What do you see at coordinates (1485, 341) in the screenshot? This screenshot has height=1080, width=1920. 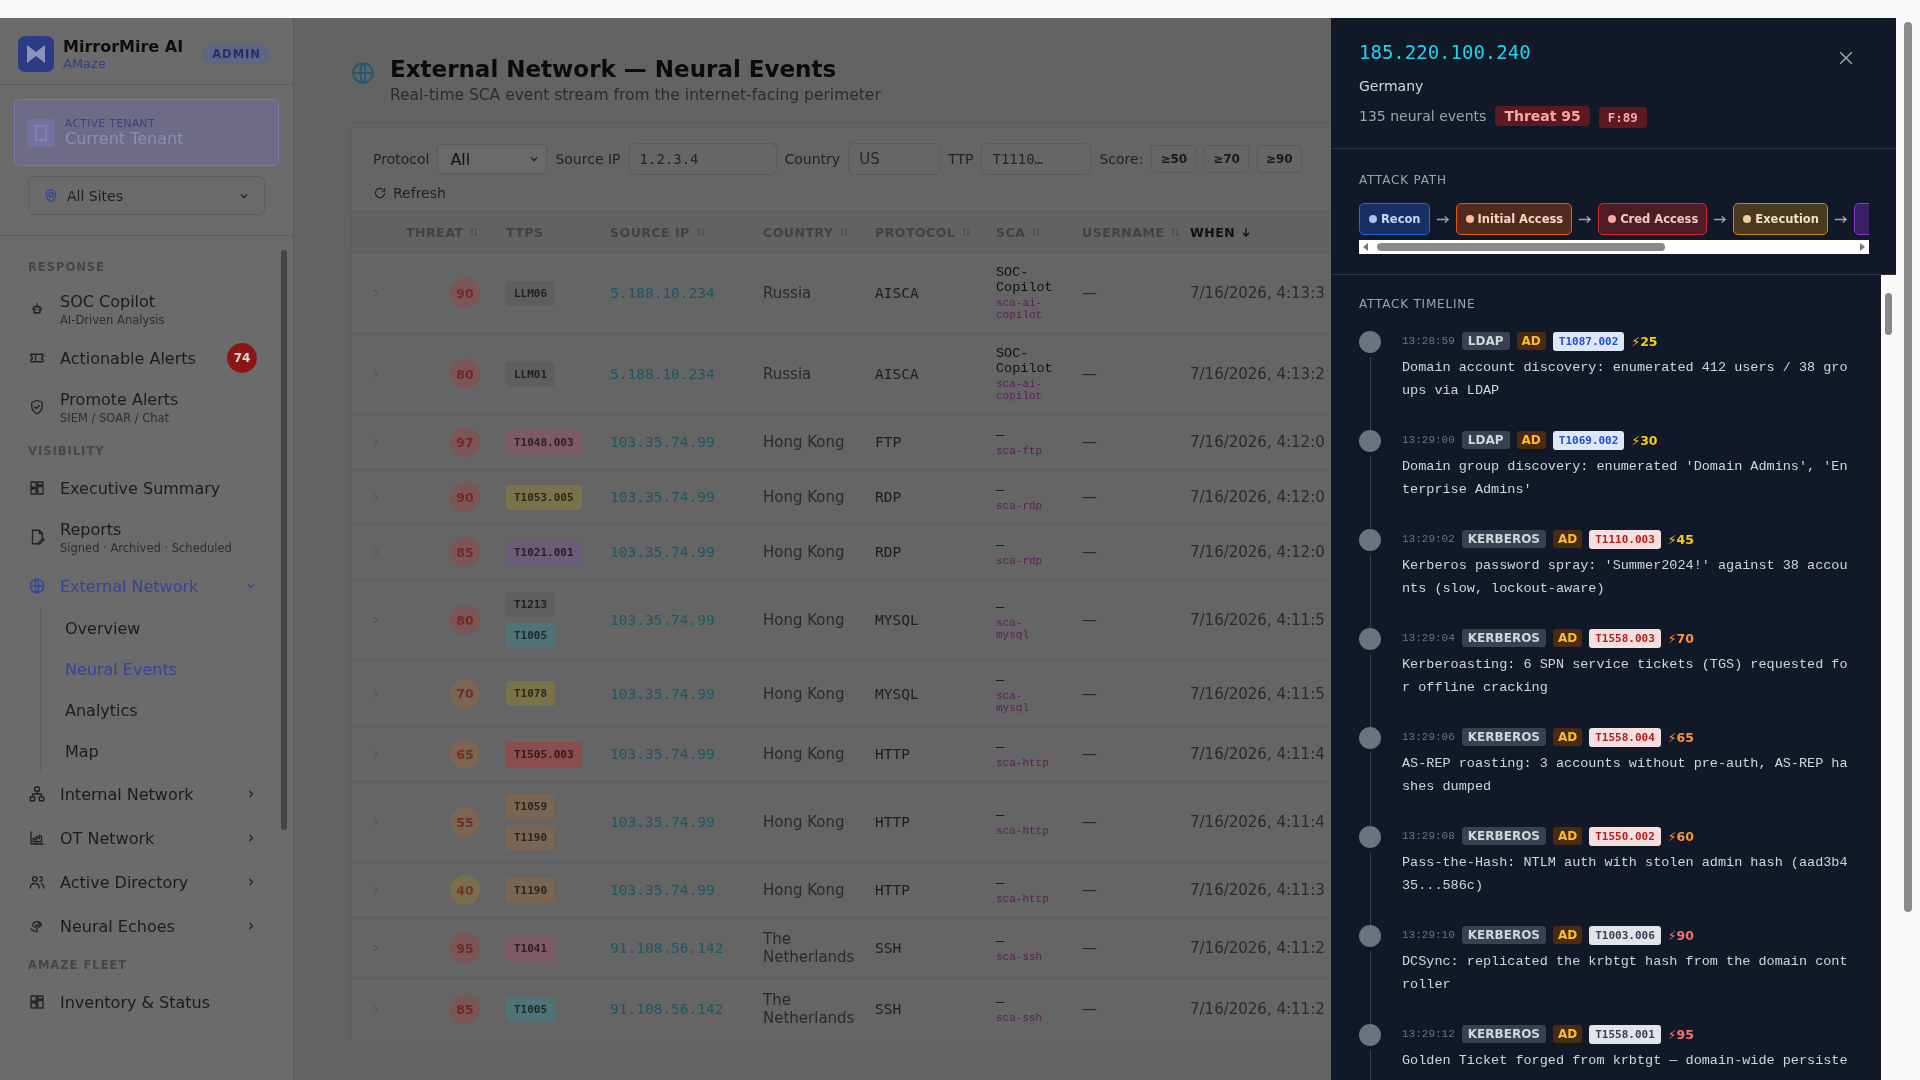 I see `protocol-tag: LDAP` at bounding box center [1485, 341].